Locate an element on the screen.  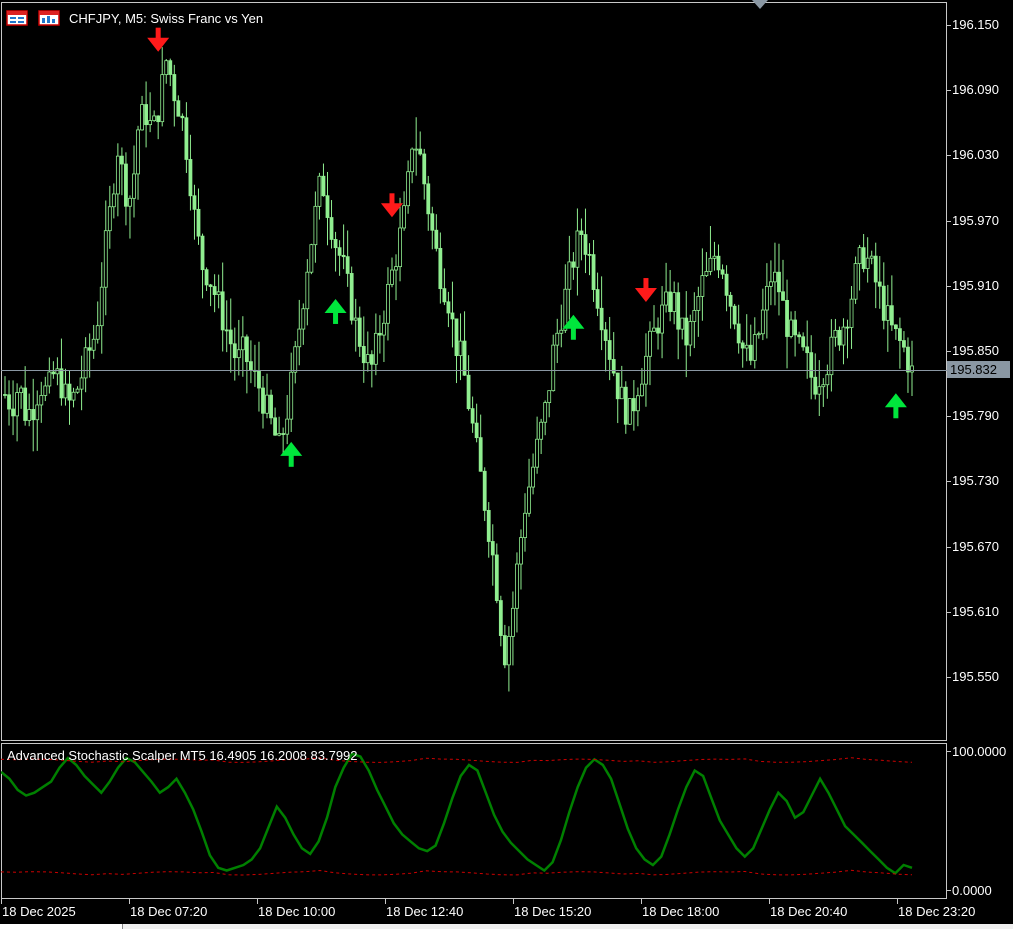
indicator-axis-top: 100.0000 is located at coordinates (979, 751).